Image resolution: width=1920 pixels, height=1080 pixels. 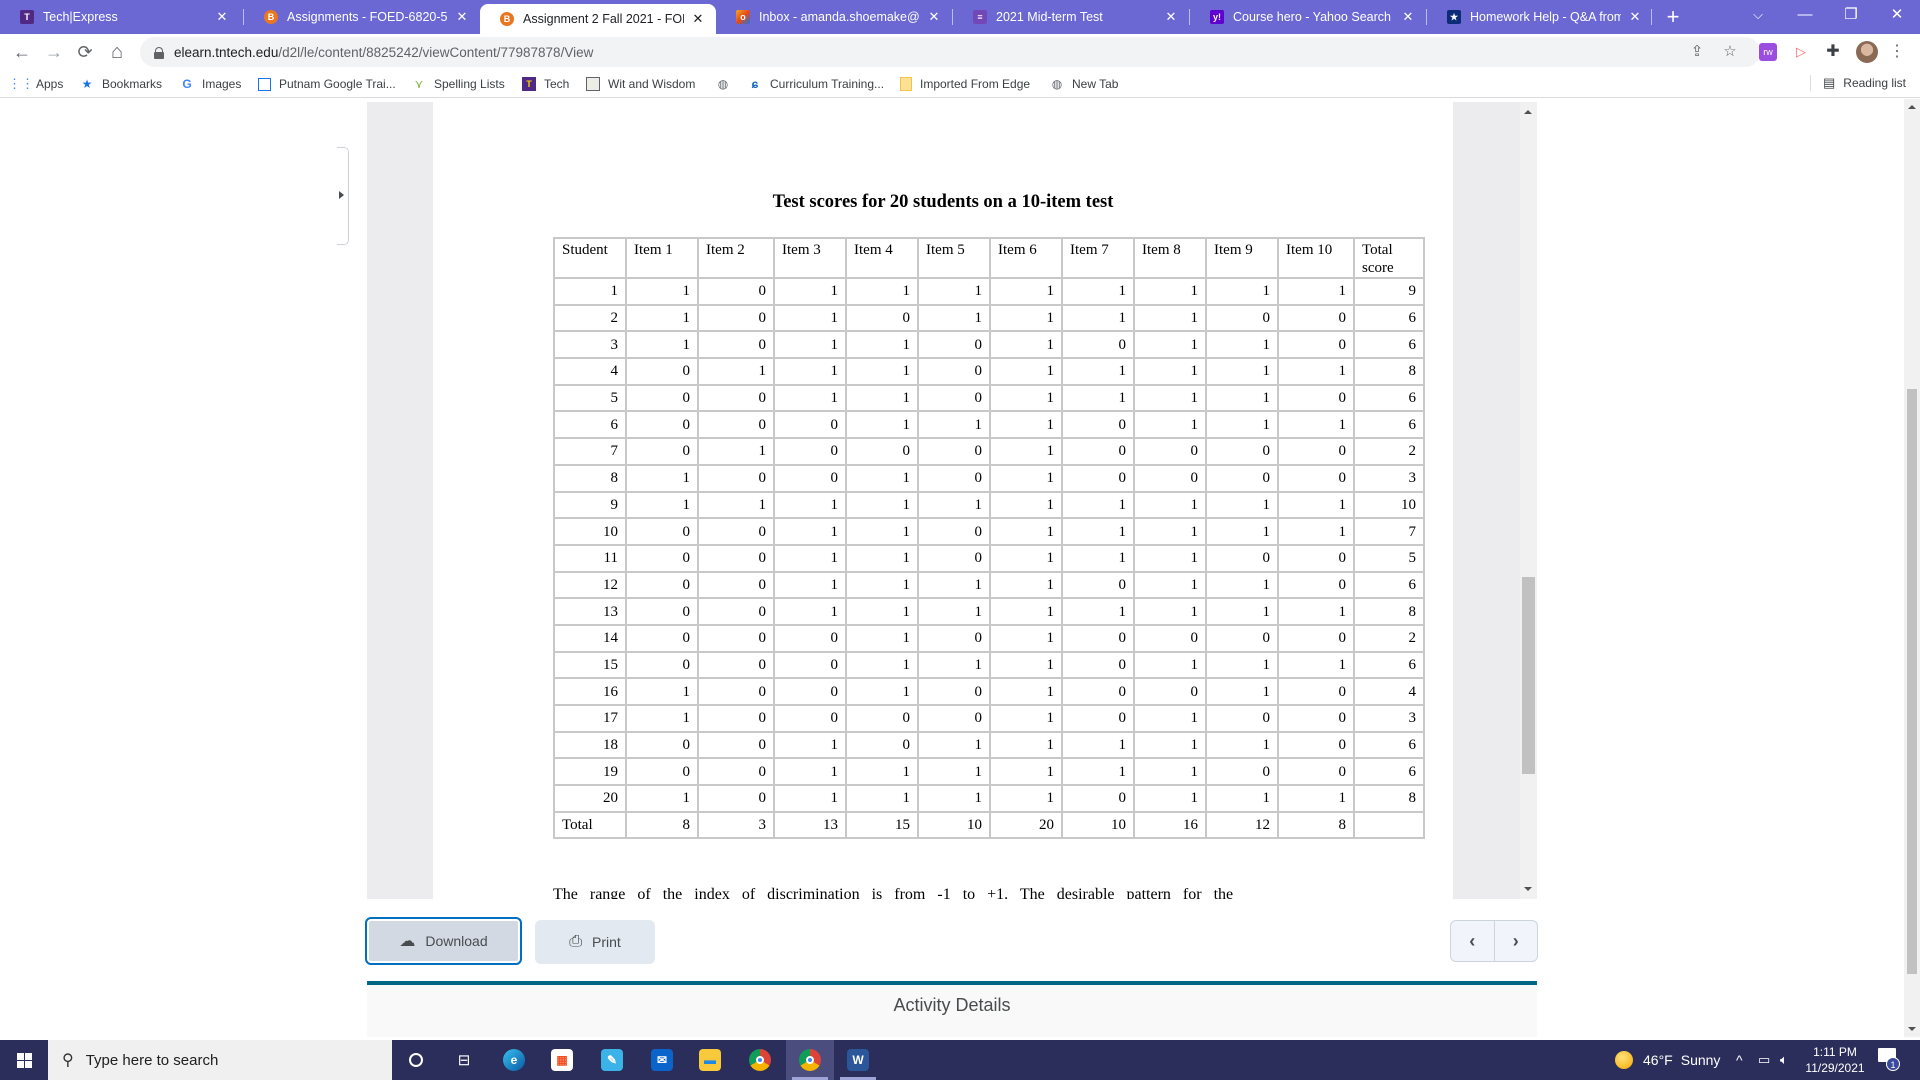 I want to click on tab-inbox: o Inbox - amanda.shoemake@smi ✕, so click(x=834, y=17).